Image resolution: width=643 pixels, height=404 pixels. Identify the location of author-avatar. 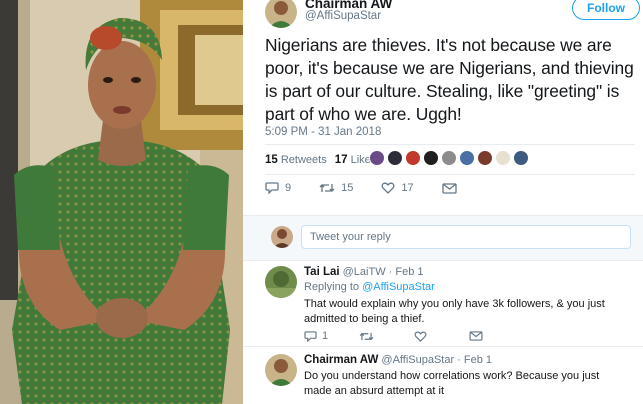
(281, 14).